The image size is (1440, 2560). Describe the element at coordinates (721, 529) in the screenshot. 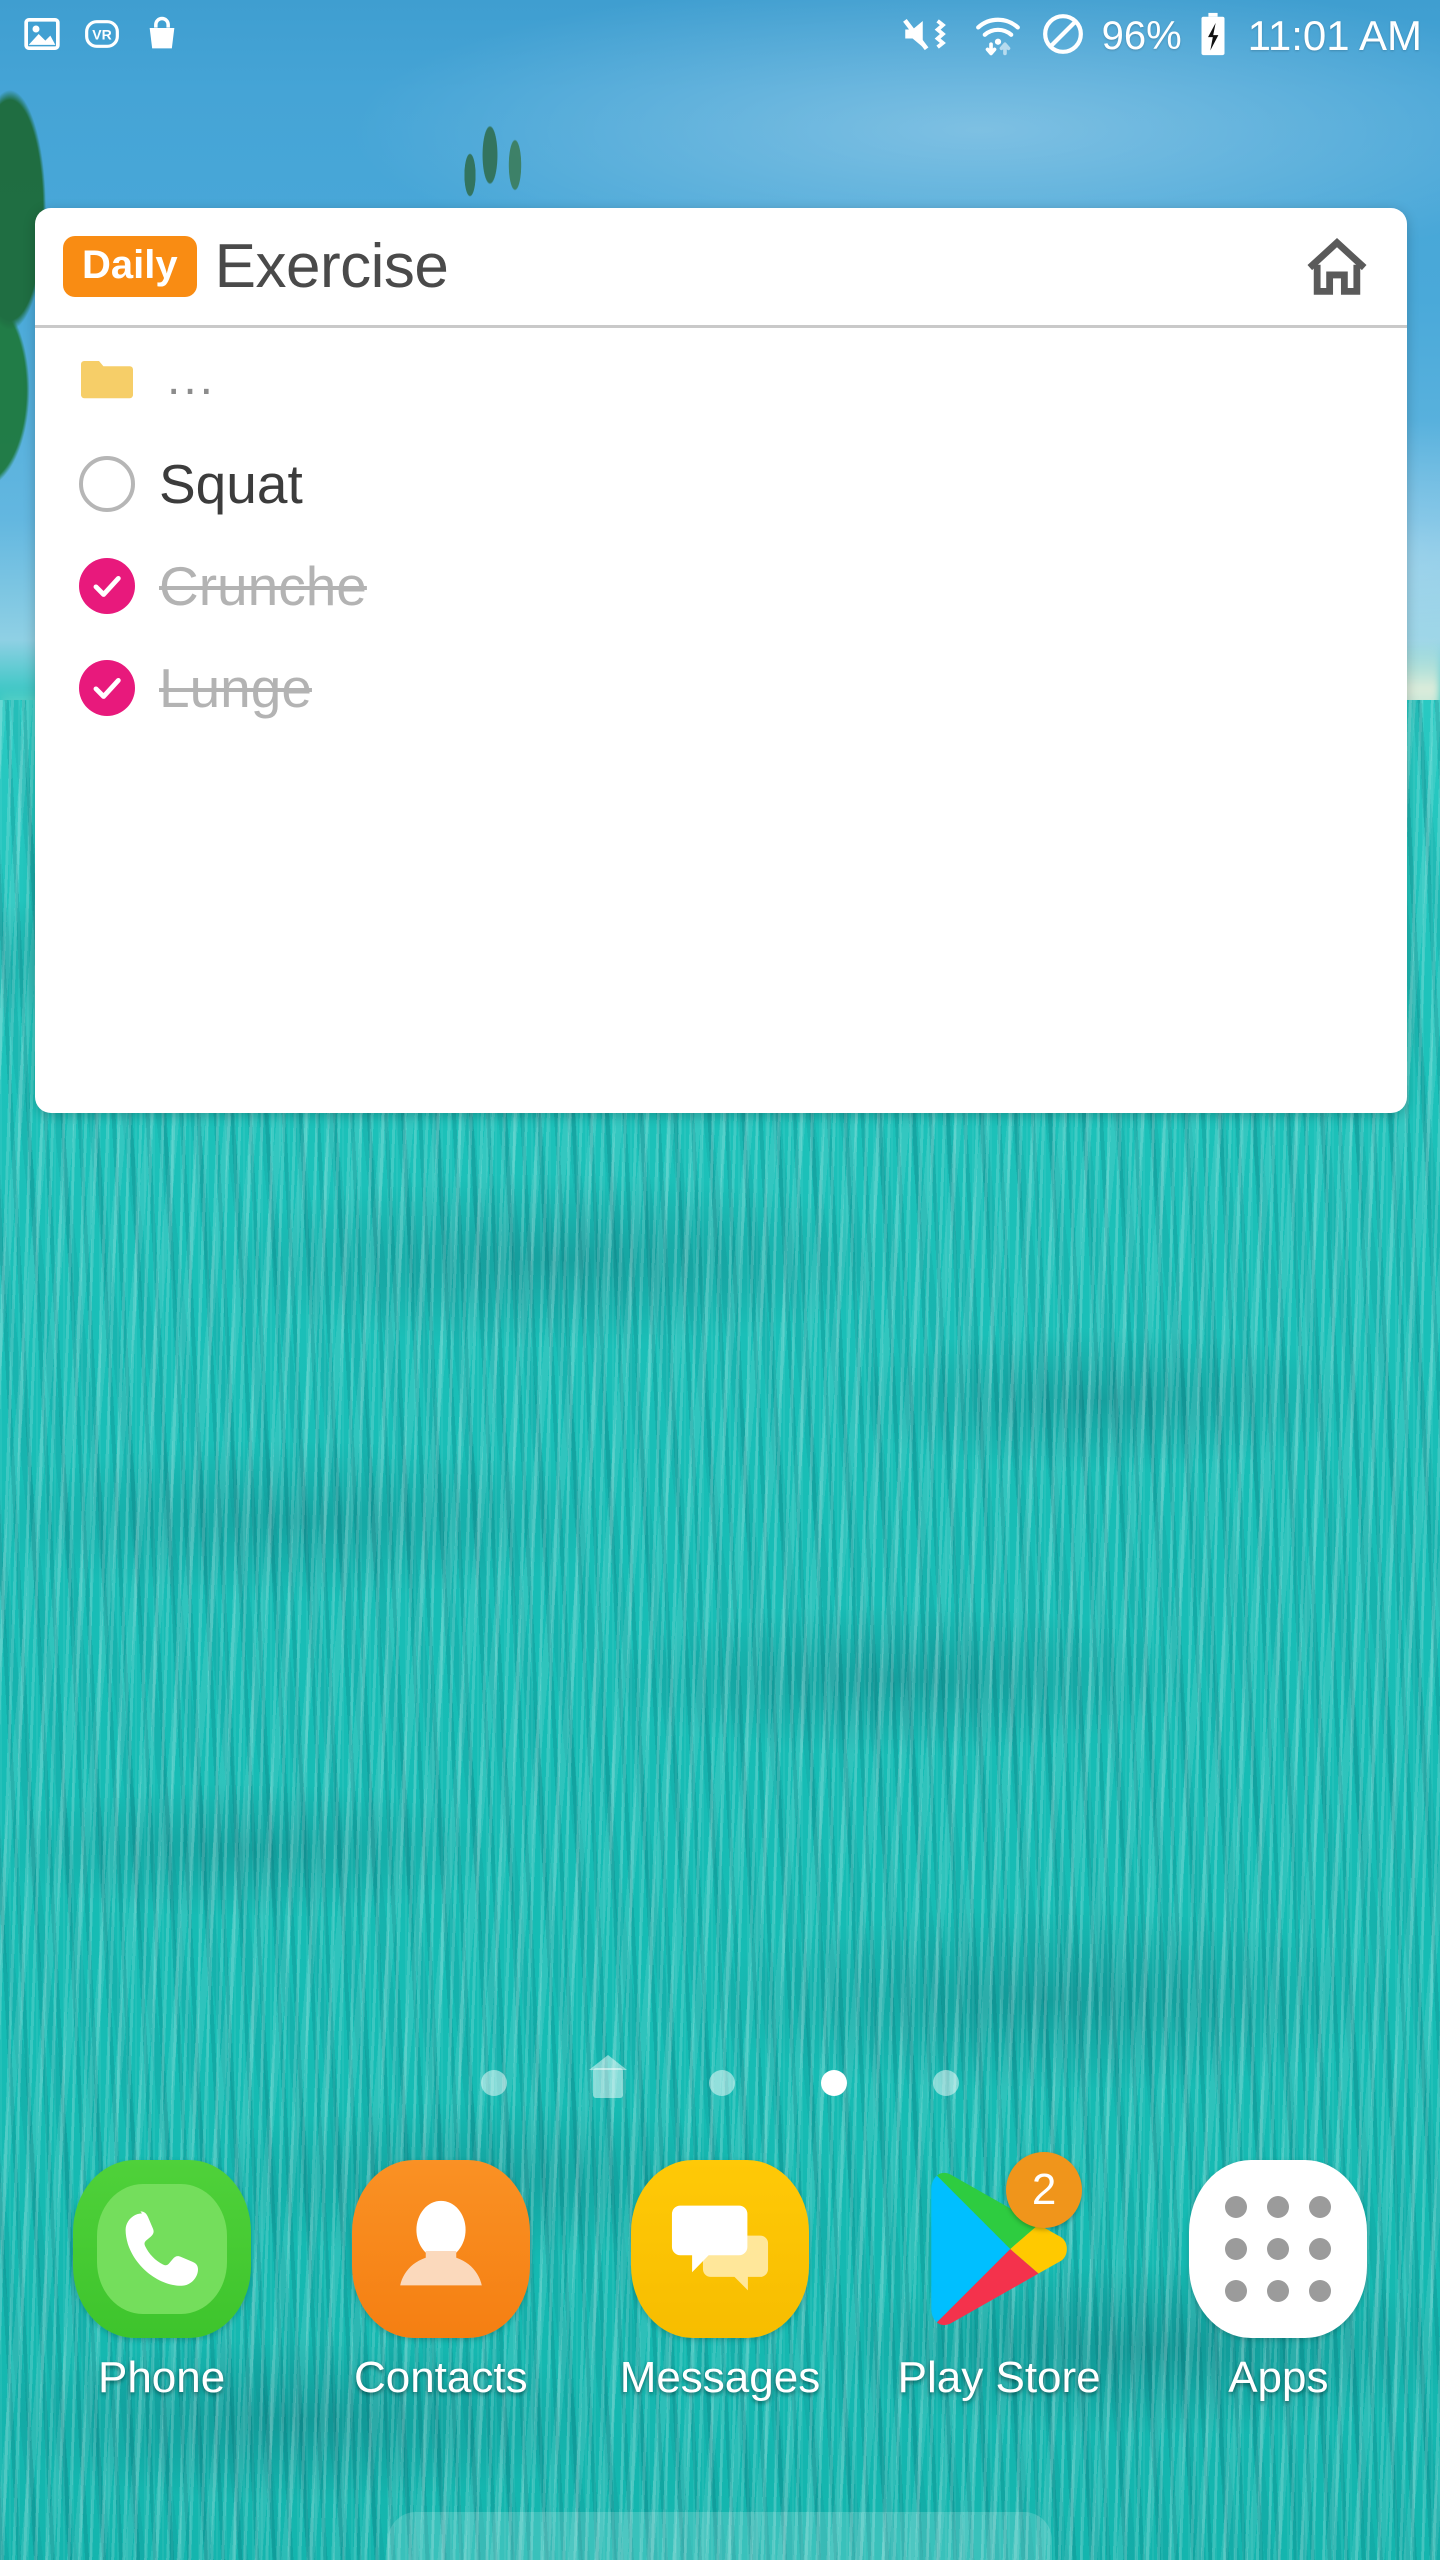

I see `task-list: ... Squat Crunche Lunge` at that location.